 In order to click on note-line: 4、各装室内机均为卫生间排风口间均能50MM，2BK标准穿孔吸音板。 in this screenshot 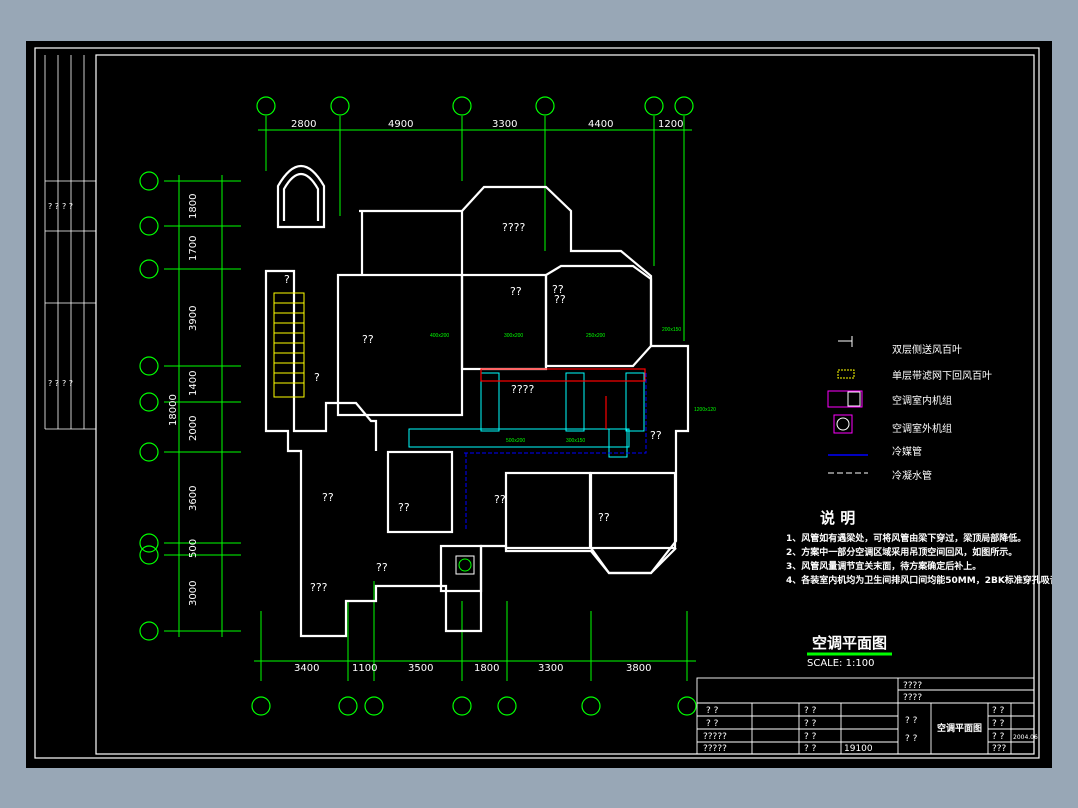, I will do `click(919, 580)`.